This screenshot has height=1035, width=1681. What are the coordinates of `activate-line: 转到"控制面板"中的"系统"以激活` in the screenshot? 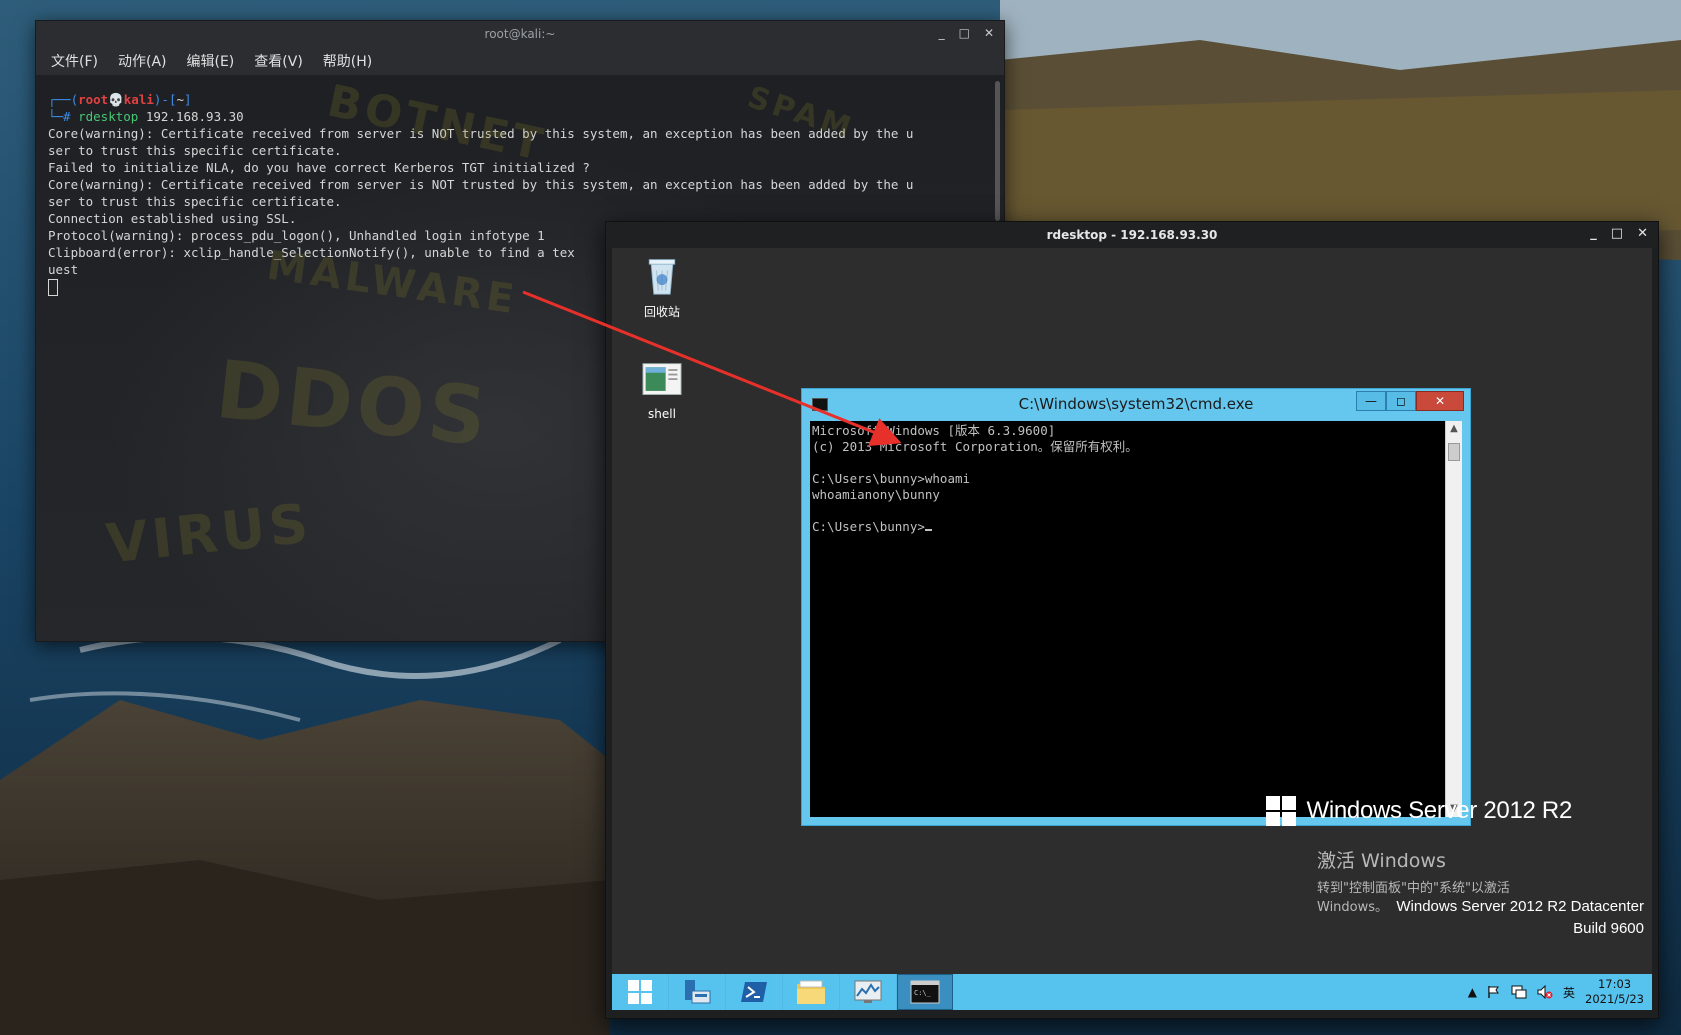 It's located at (1413, 888).